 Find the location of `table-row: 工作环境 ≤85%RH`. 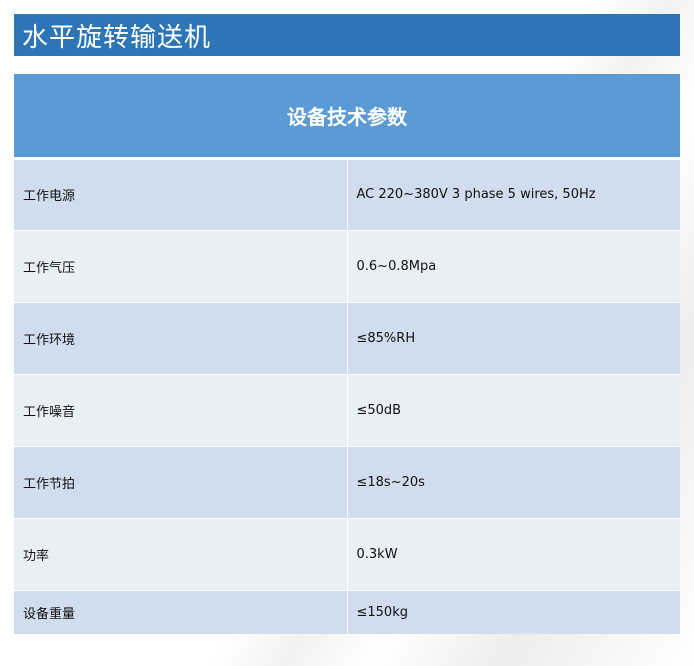

table-row: 工作环境 ≤85%RH is located at coordinates (347, 337).